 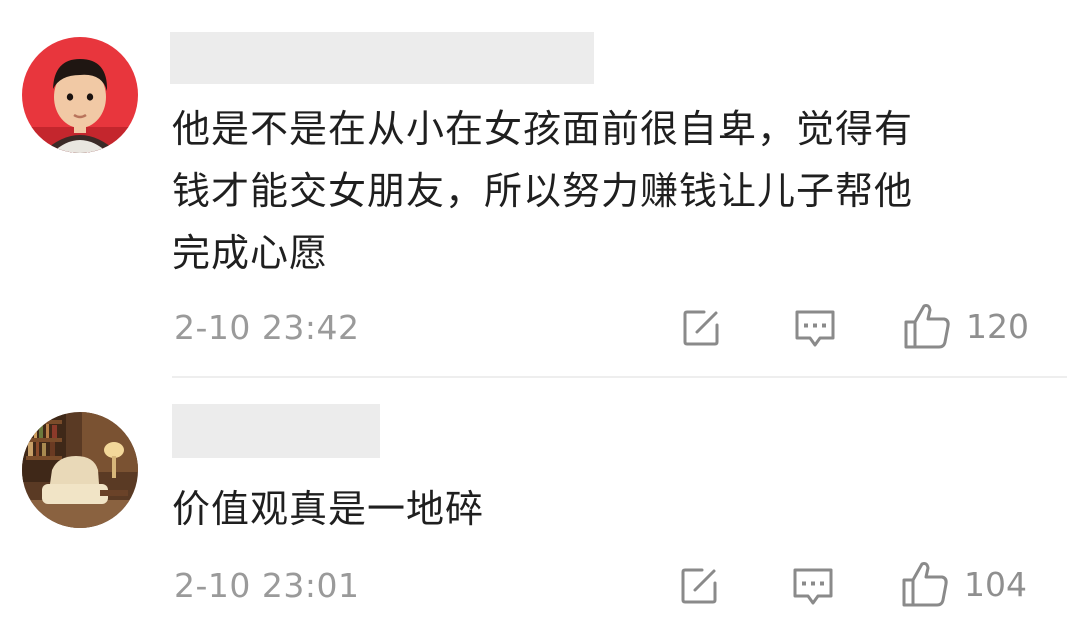 I want to click on comment-text-line: 完成心愿, so click(x=250, y=253).